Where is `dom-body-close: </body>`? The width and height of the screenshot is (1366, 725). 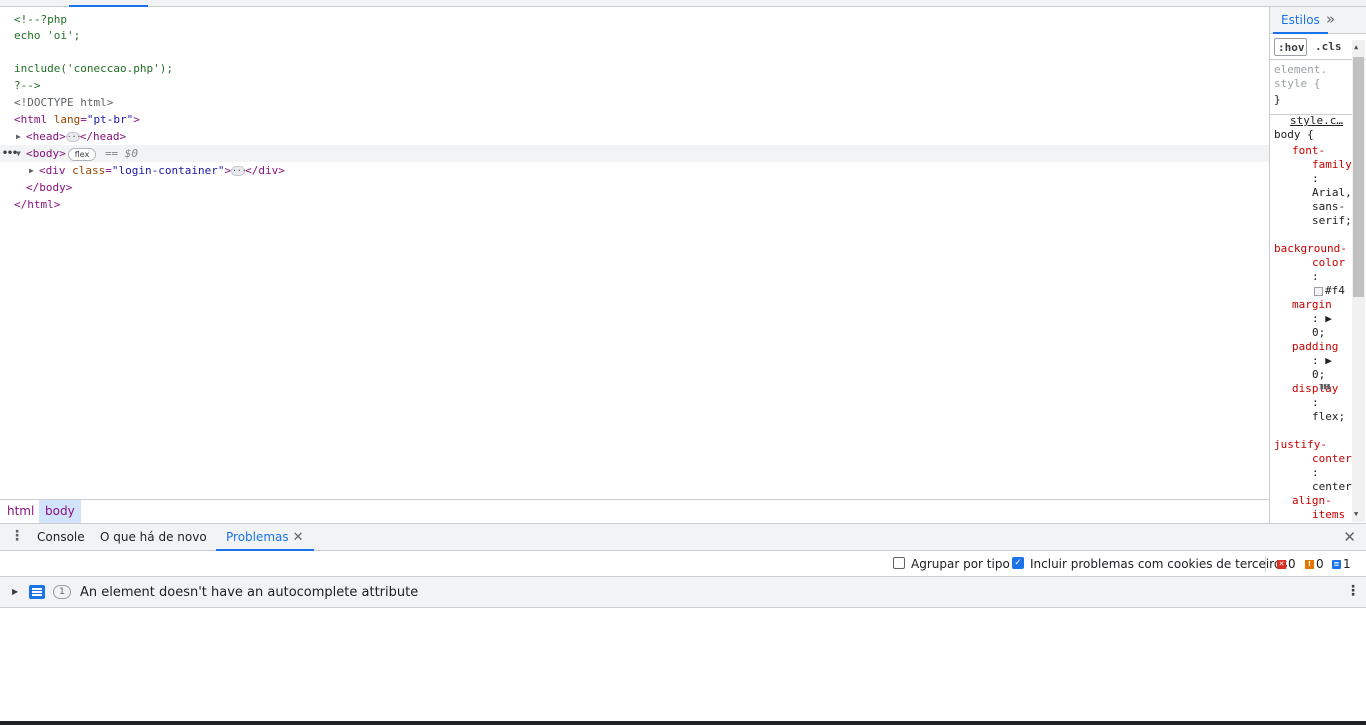 dom-body-close: </body> is located at coordinates (49, 187).